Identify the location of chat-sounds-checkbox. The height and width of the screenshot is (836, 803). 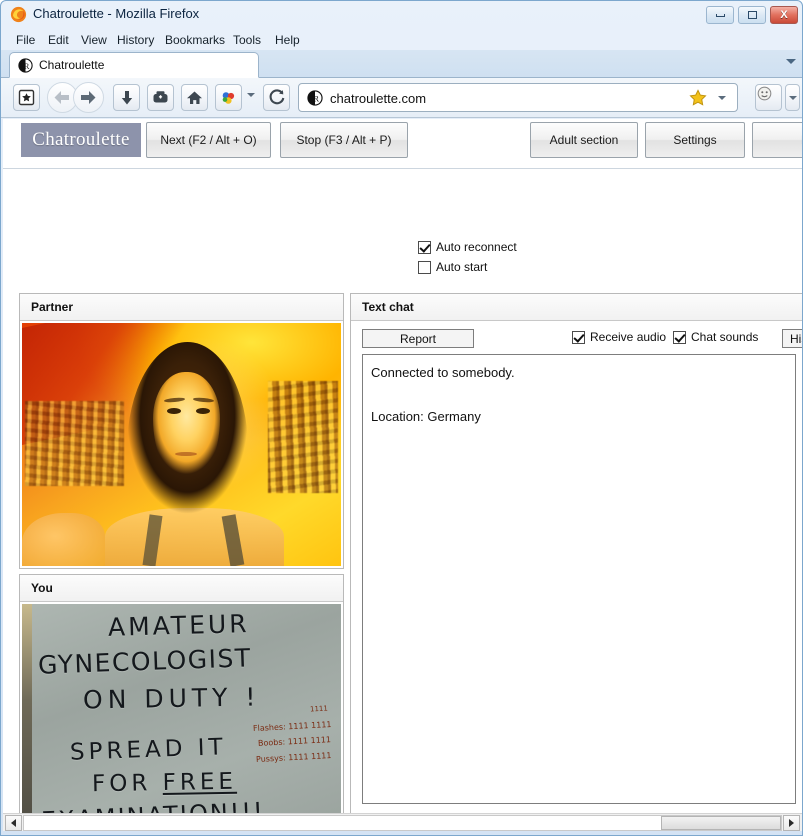
(679, 337).